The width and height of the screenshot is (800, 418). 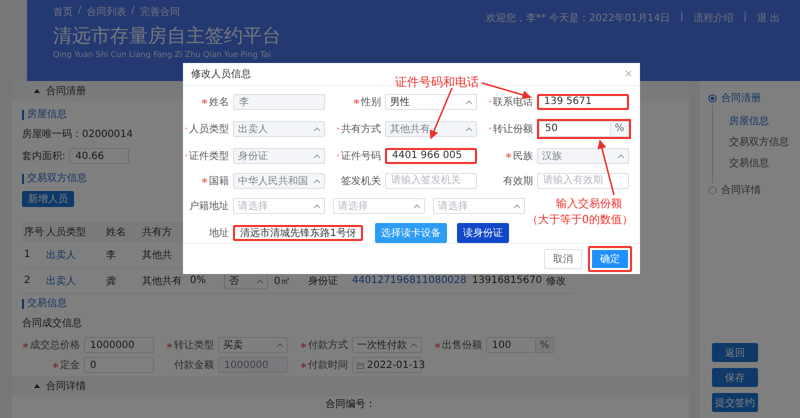 I want to click on breadcrumb-link: 完善合同, so click(x=160, y=12).